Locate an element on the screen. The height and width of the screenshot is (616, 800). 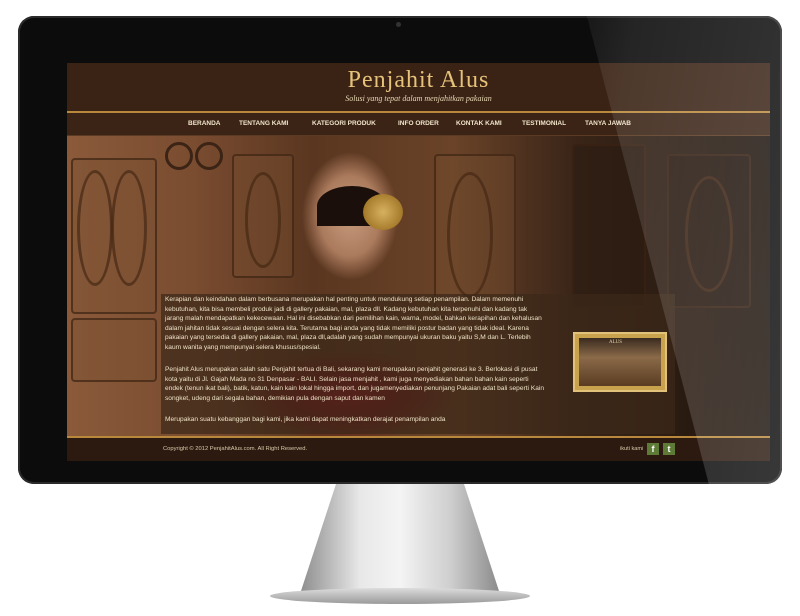
nav-item-info-order: INFO ORDER is located at coordinates (418, 123).